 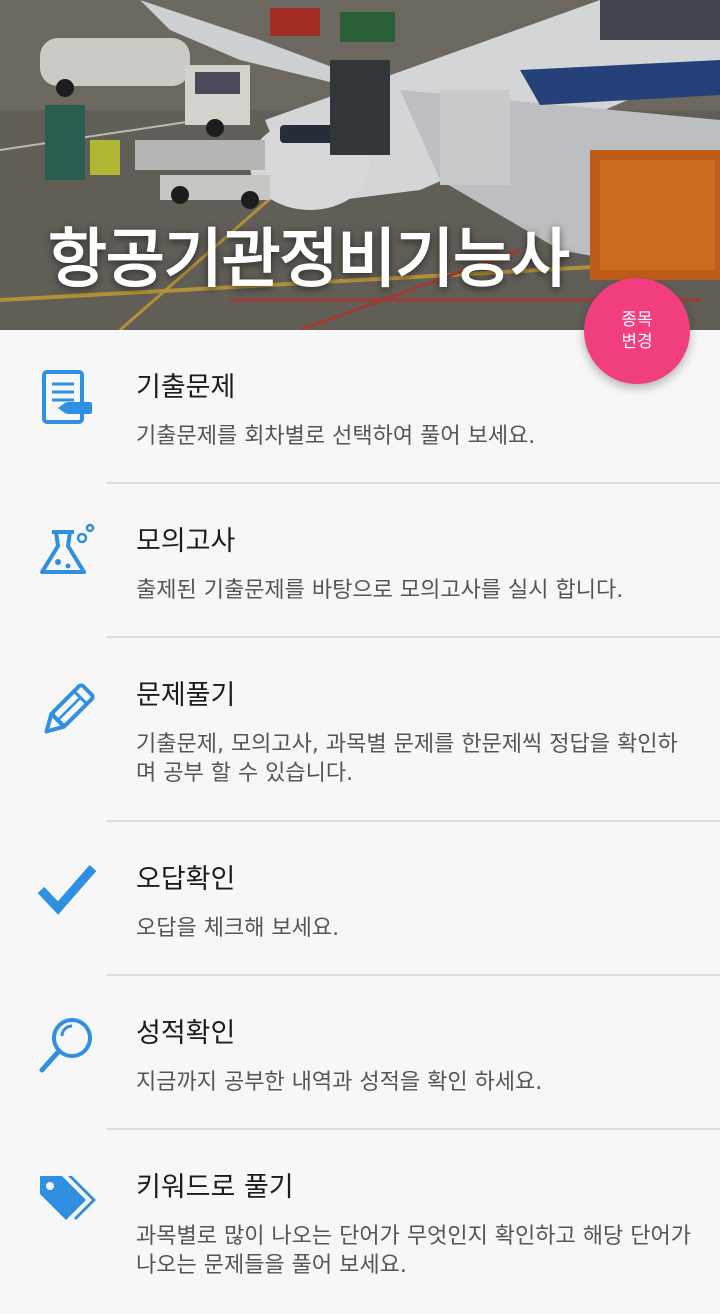 I want to click on menu-item-check-scores: 성적확인 지금까지 공부한 내역과 성적을 확인 하세요., so click(x=360, y=1053).